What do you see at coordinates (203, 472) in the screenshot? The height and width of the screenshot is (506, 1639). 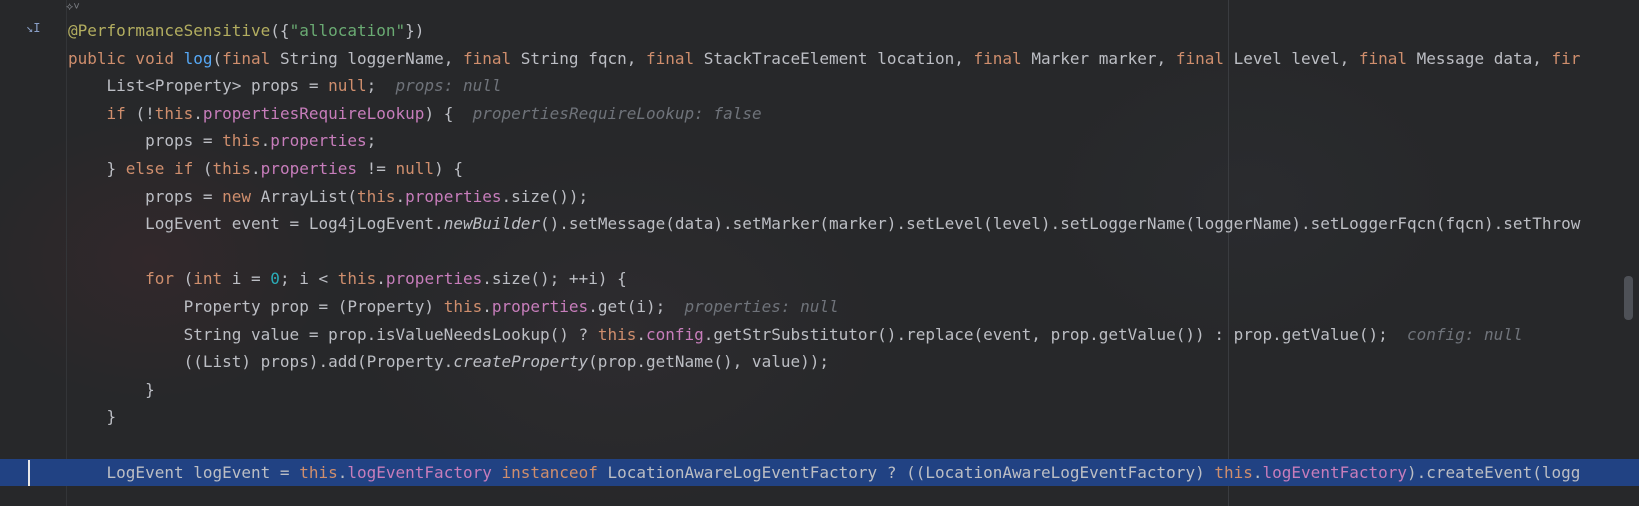 I see `code-token: LogEvent logEvent =` at bounding box center [203, 472].